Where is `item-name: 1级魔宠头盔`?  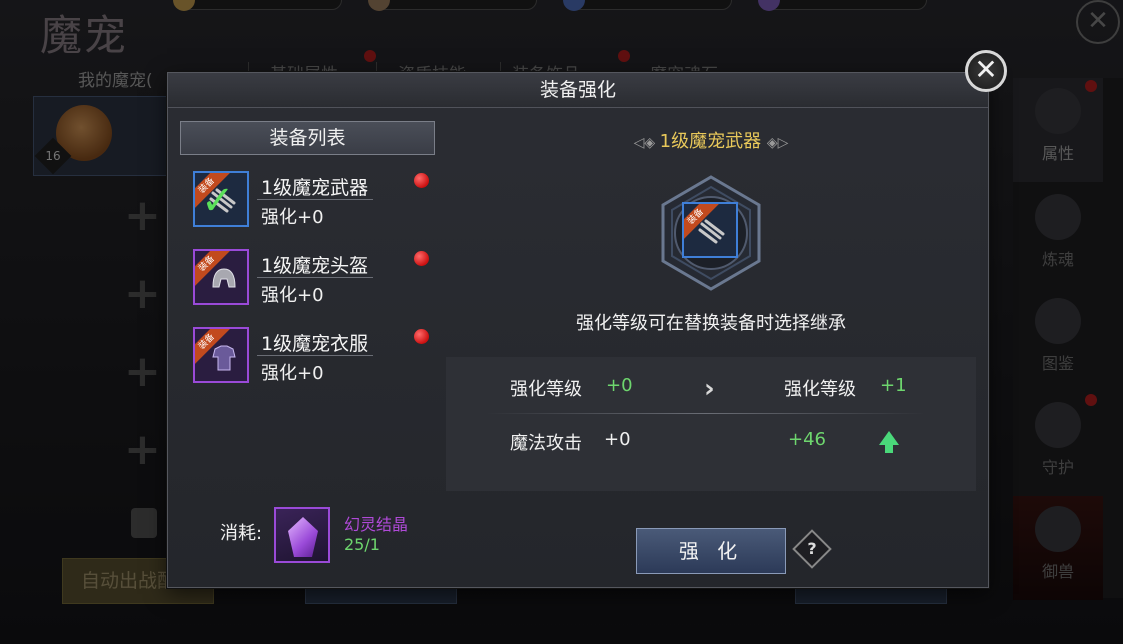
item-name: 1级魔宠头盔 is located at coordinates (315, 266).